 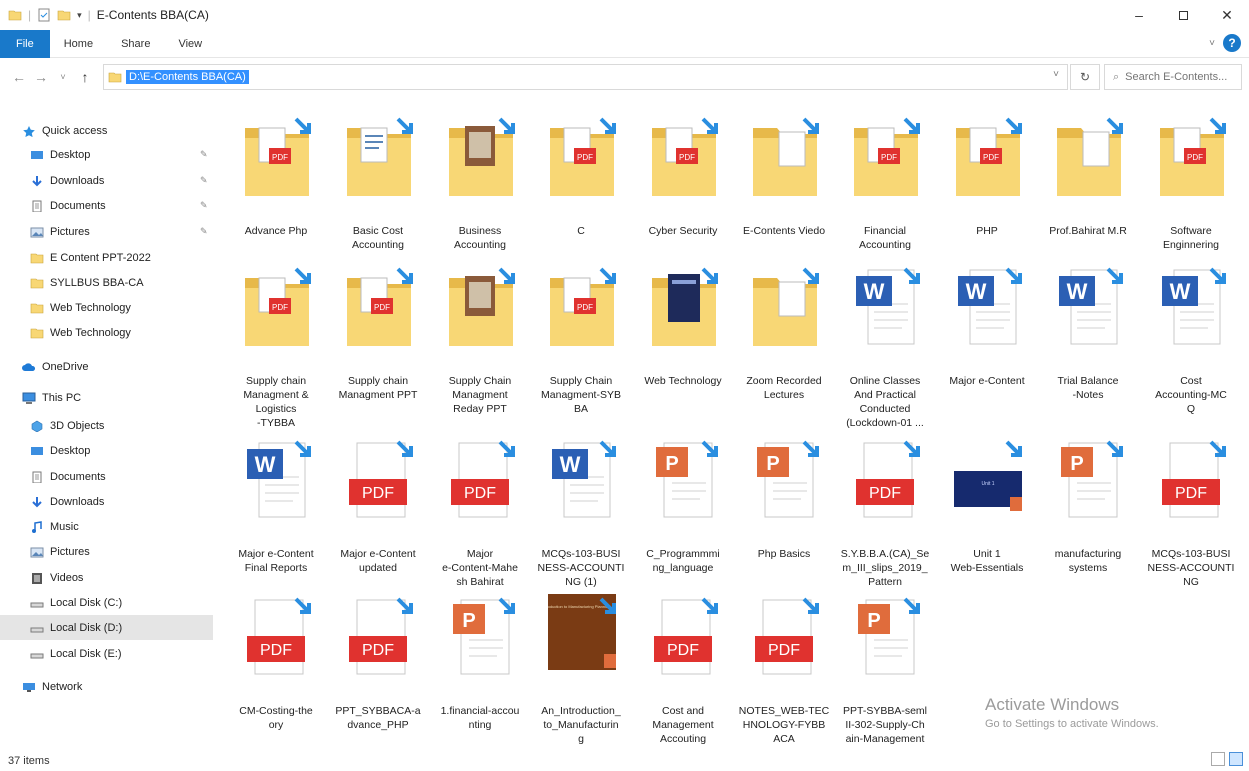 What do you see at coordinates (106, 154) in the screenshot?
I see `sidebar-item: Desktop ✎` at bounding box center [106, 154].